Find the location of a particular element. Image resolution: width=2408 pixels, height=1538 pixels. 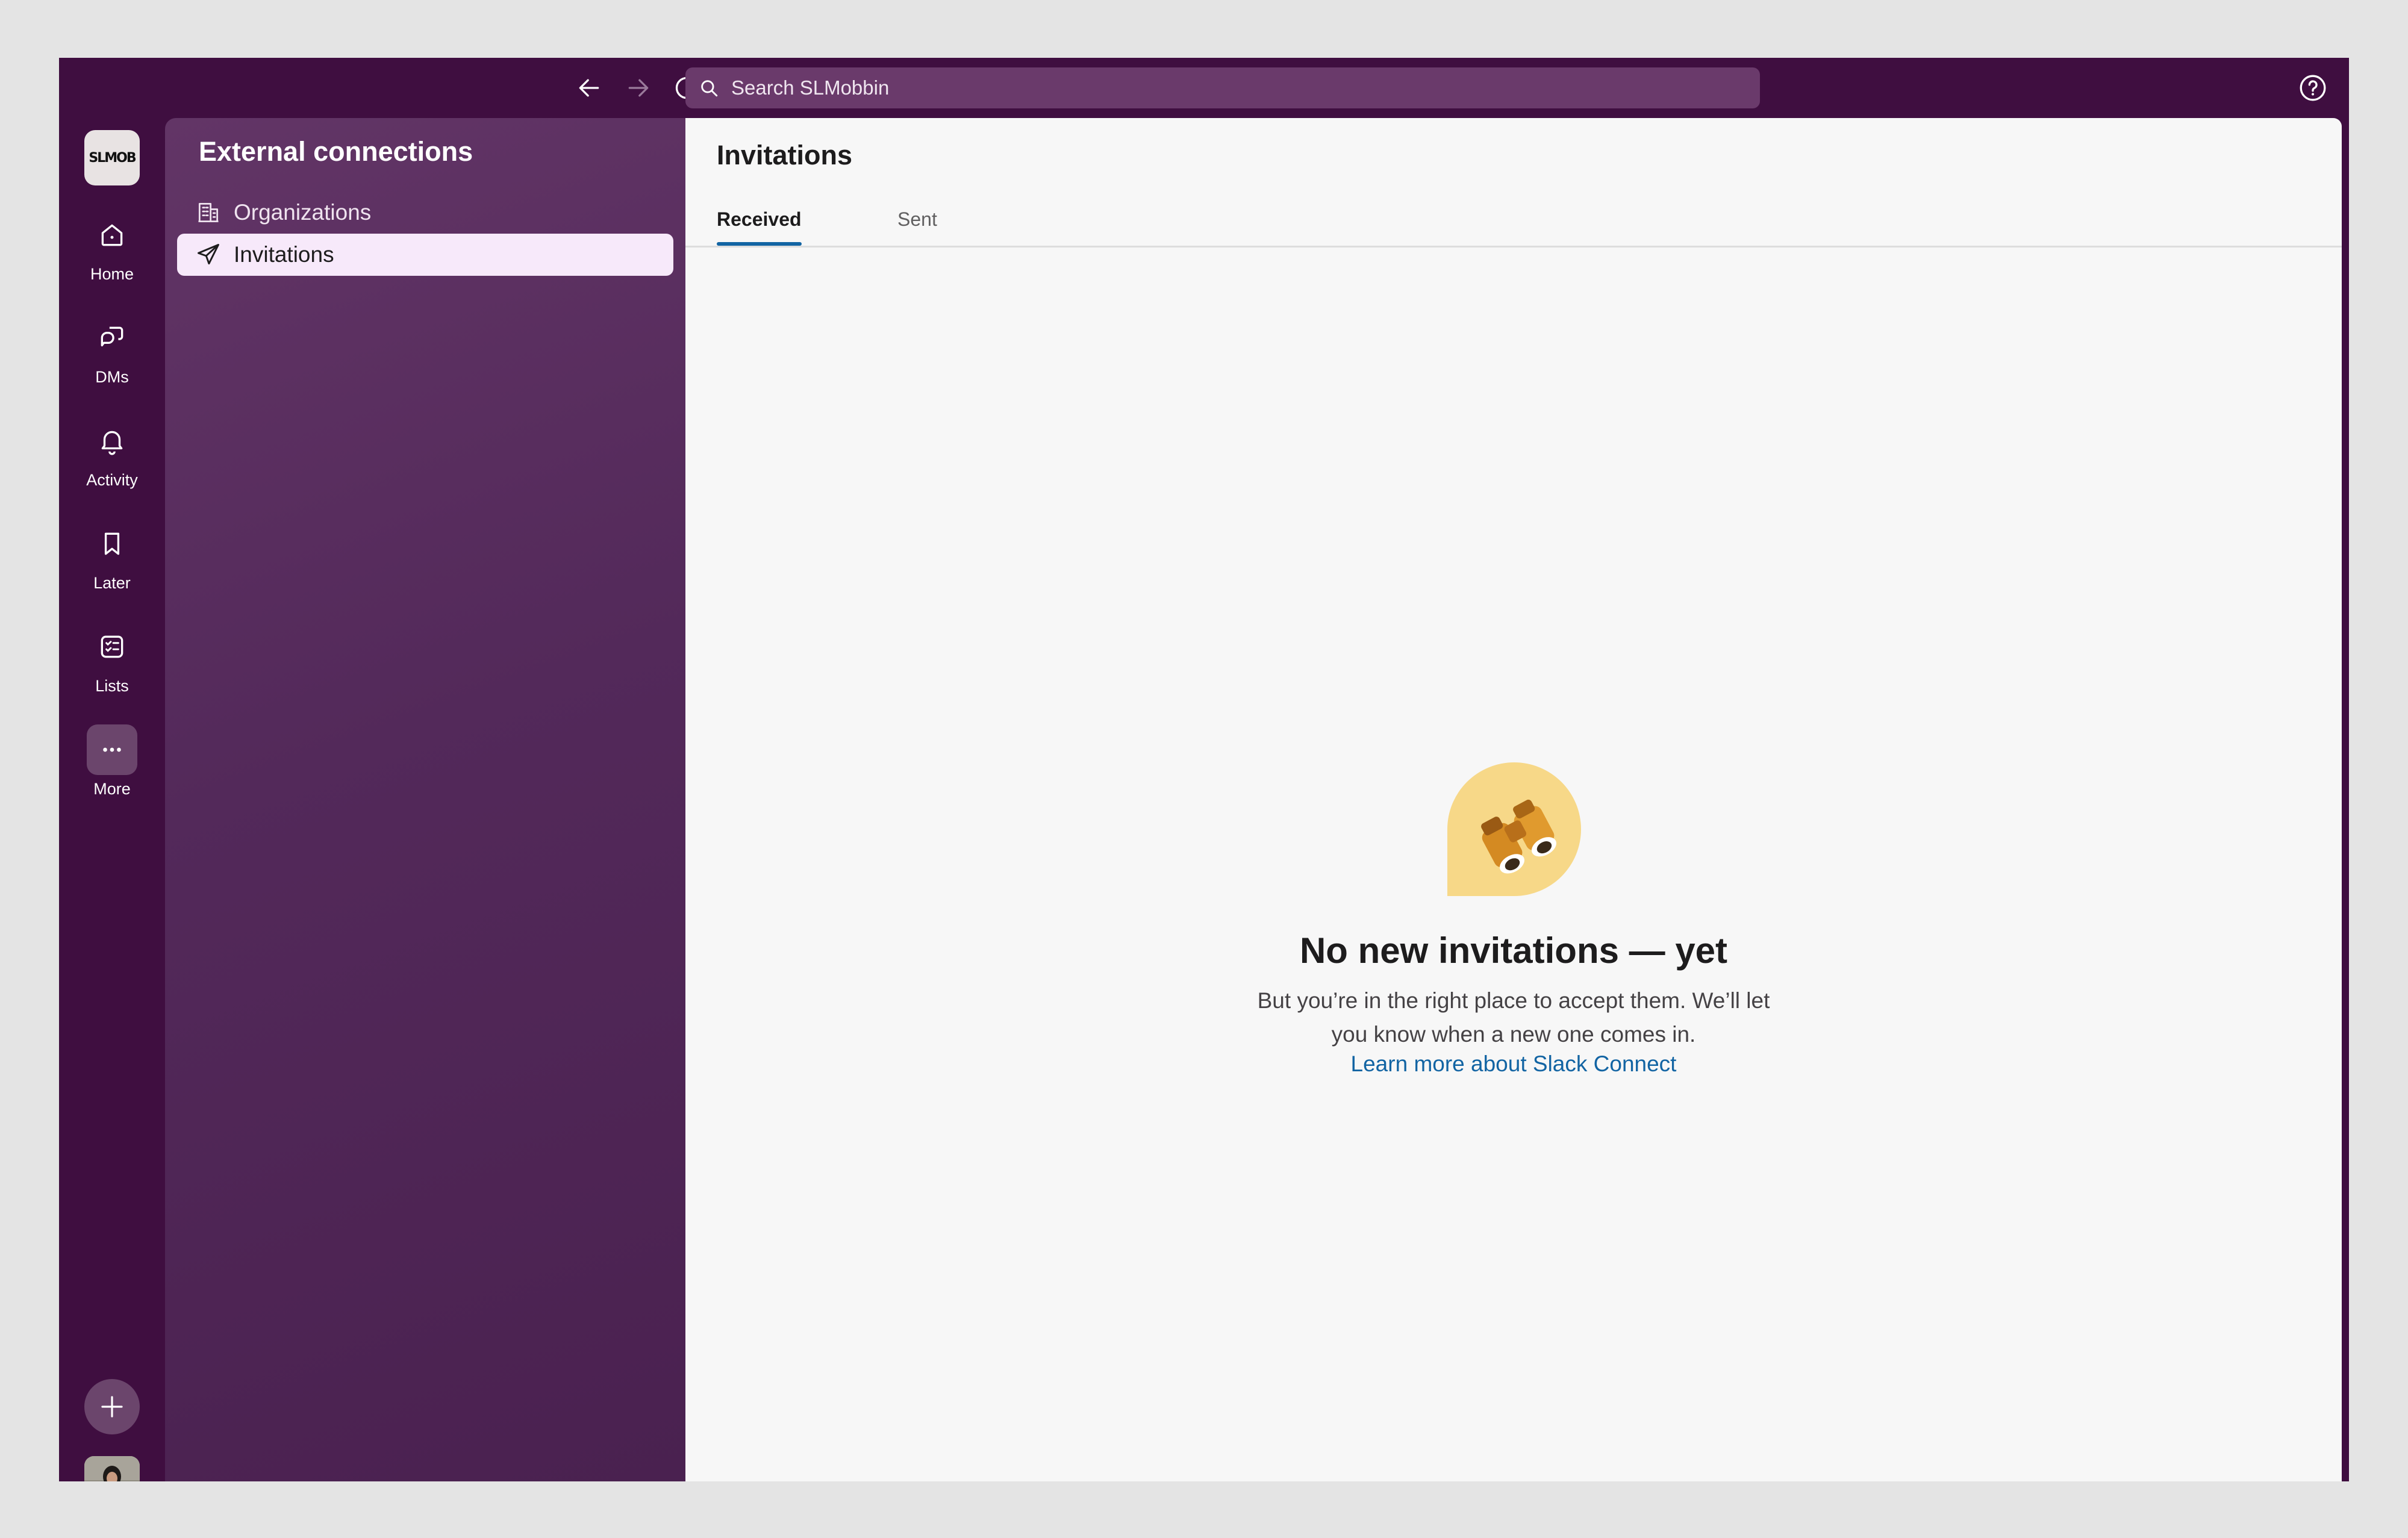

tab-sent-label: Sent is located at coordinates (917, 219).